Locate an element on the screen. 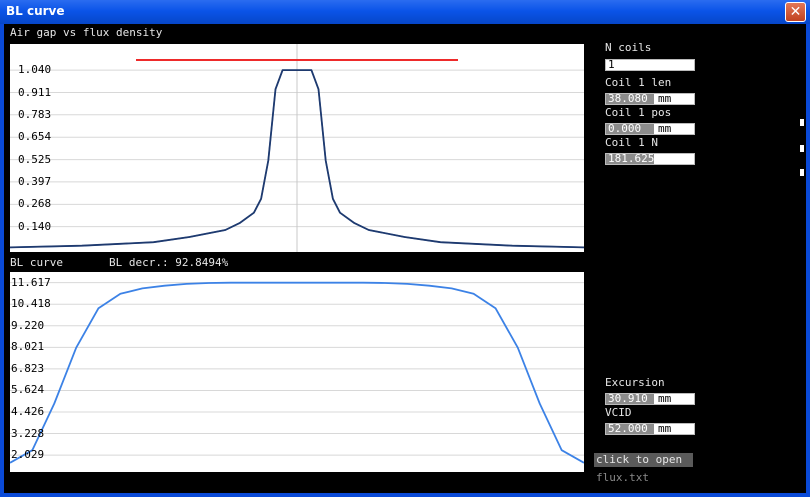 The image size is (810, 497). excursion-field: 30.910 mm is located at coordinates (650, 398).